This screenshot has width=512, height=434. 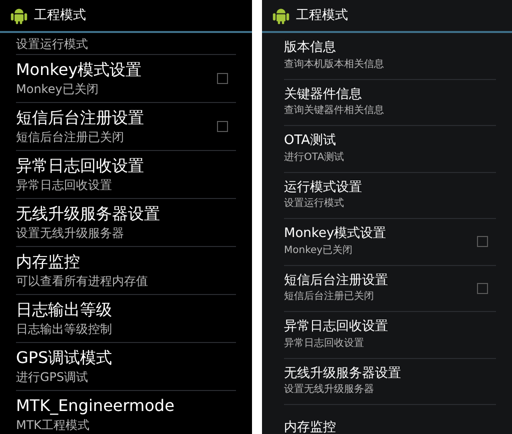 What do you see at coordinates (390, 195) in the screenshot?
I see `settings-item: 运行模式设置 设置运行模式` at bounding box center [390, 195].